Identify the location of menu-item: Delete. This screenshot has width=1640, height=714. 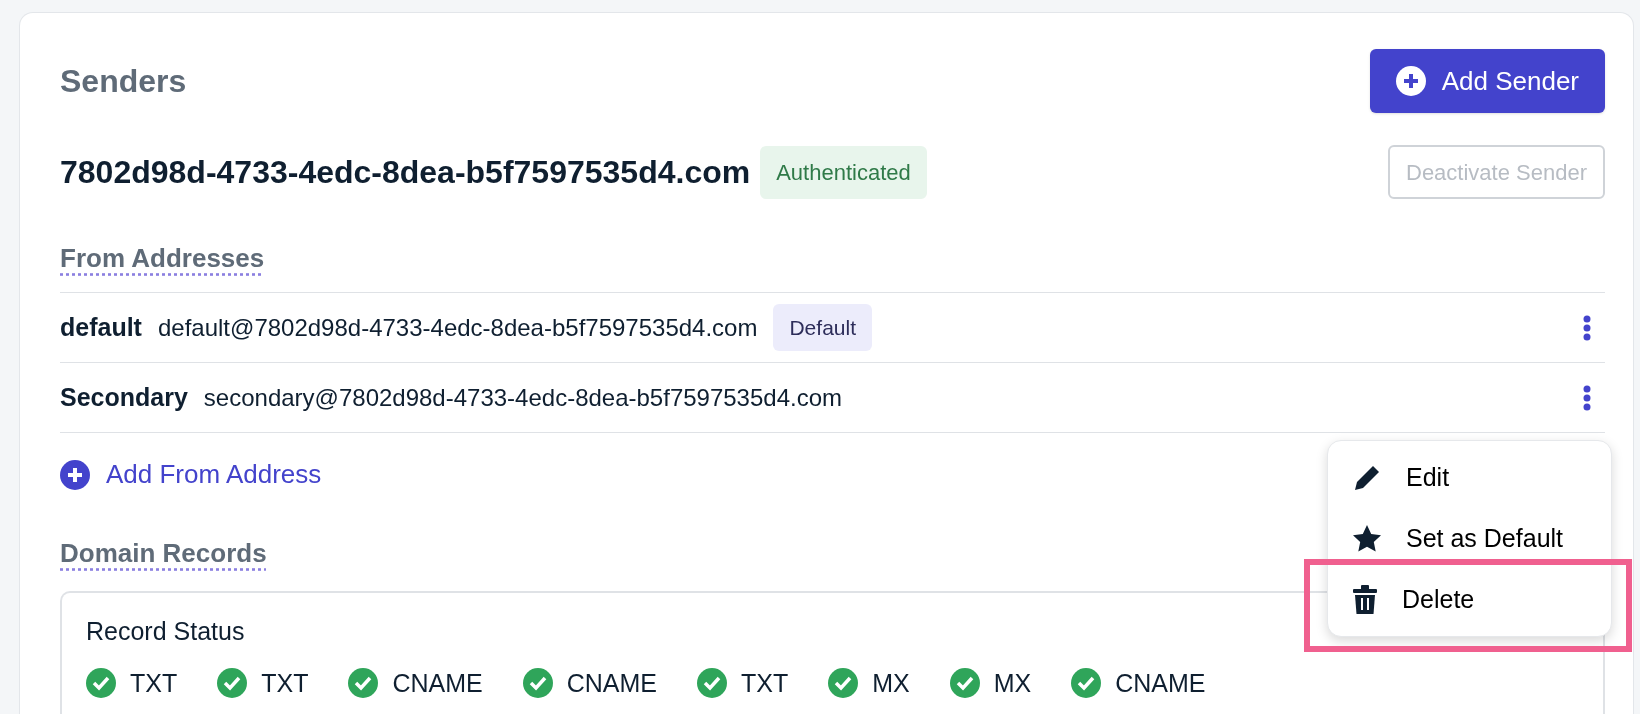
(1469, 599).